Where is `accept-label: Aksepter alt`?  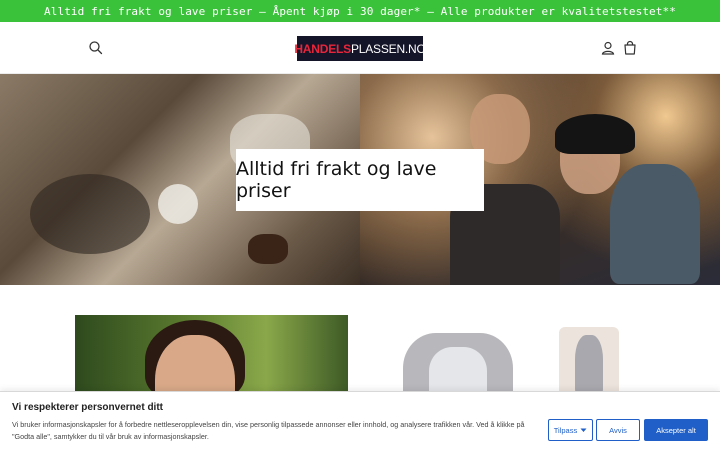
accept-label: Aksepter alt is located at coordinates (676, 430).